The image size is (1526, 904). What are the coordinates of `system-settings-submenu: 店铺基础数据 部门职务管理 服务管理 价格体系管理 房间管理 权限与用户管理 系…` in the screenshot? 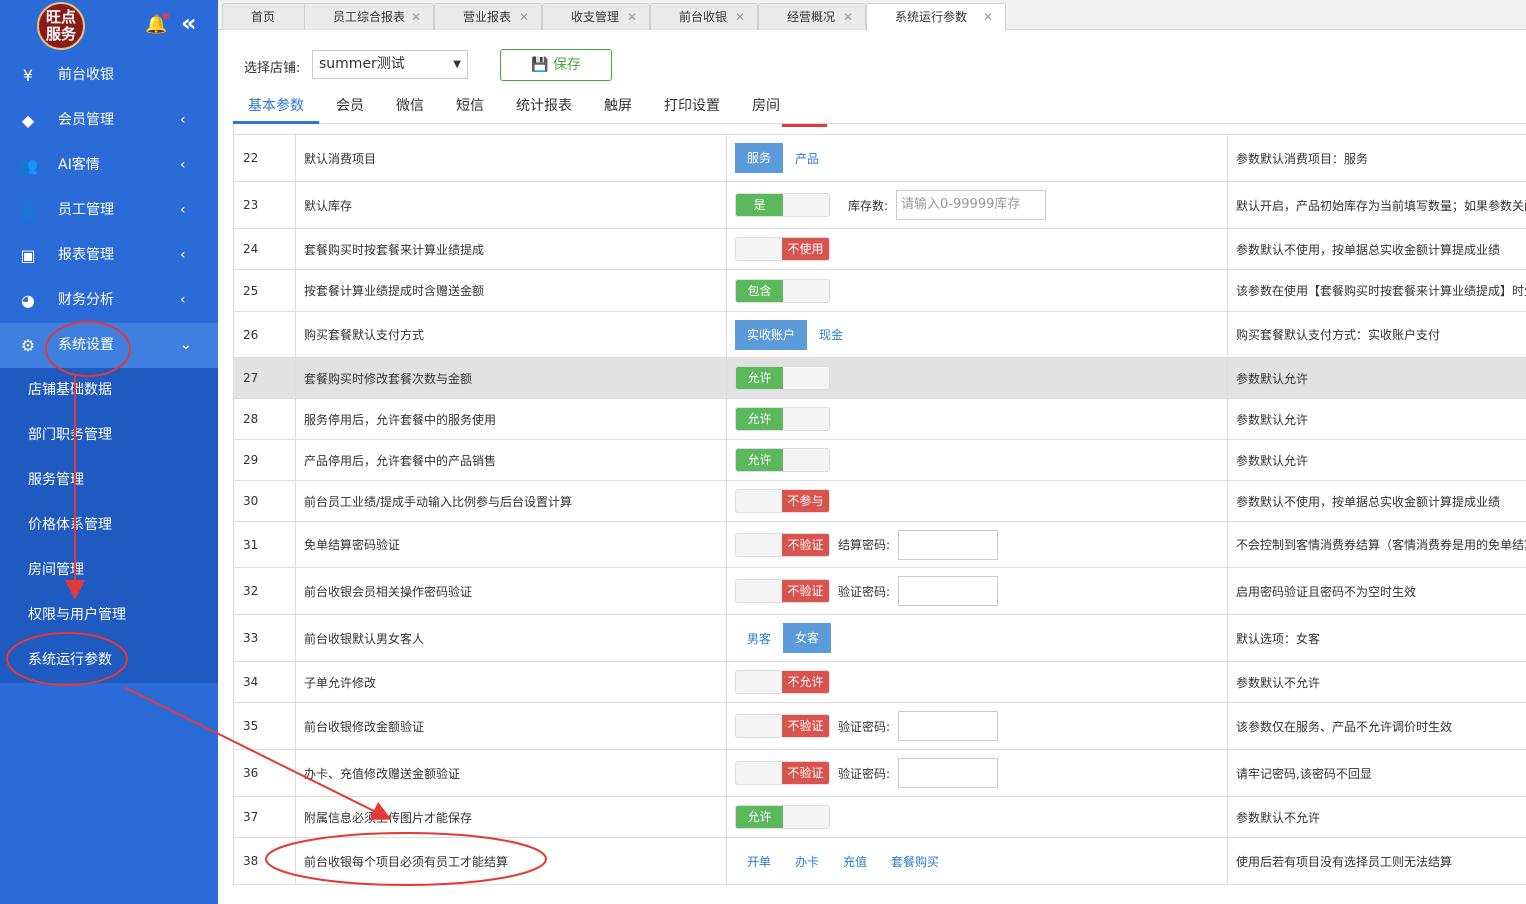 It's located at (109, 525).